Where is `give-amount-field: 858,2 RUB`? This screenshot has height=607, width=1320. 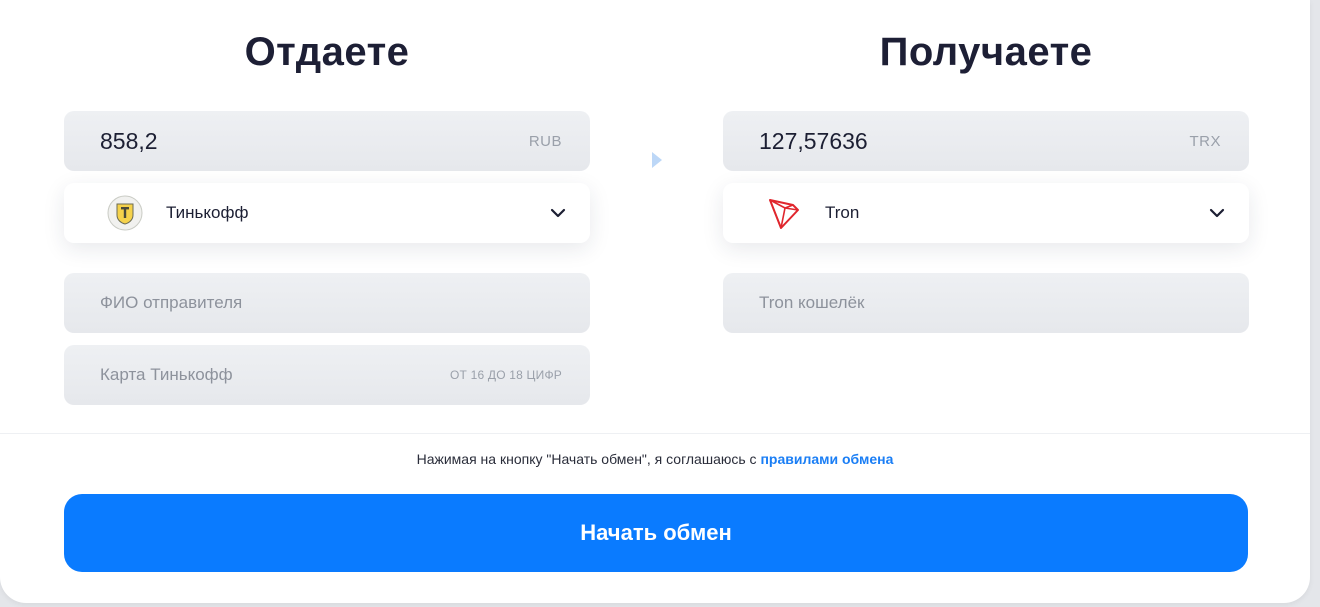 give-amount-field: 858,2 RUB is located at coordinates (327, 141).